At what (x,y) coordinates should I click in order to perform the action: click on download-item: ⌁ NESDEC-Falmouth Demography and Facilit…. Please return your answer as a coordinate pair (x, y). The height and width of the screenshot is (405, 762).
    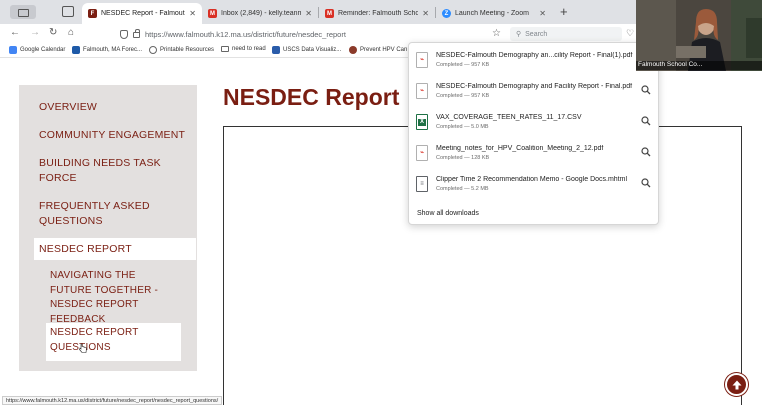
    Looking at the image, I should click on (534, 95).